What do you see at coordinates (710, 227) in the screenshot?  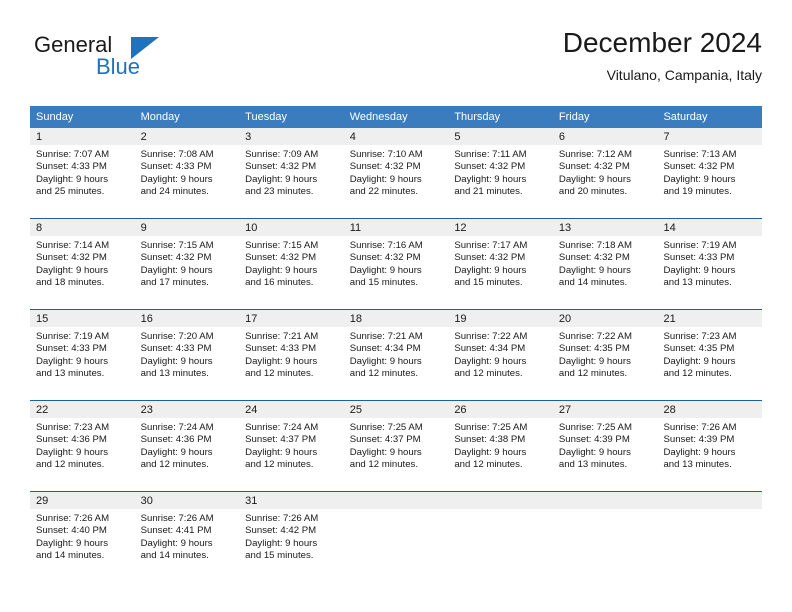 I see `day-number: 14` at bounding box center [710, 227].